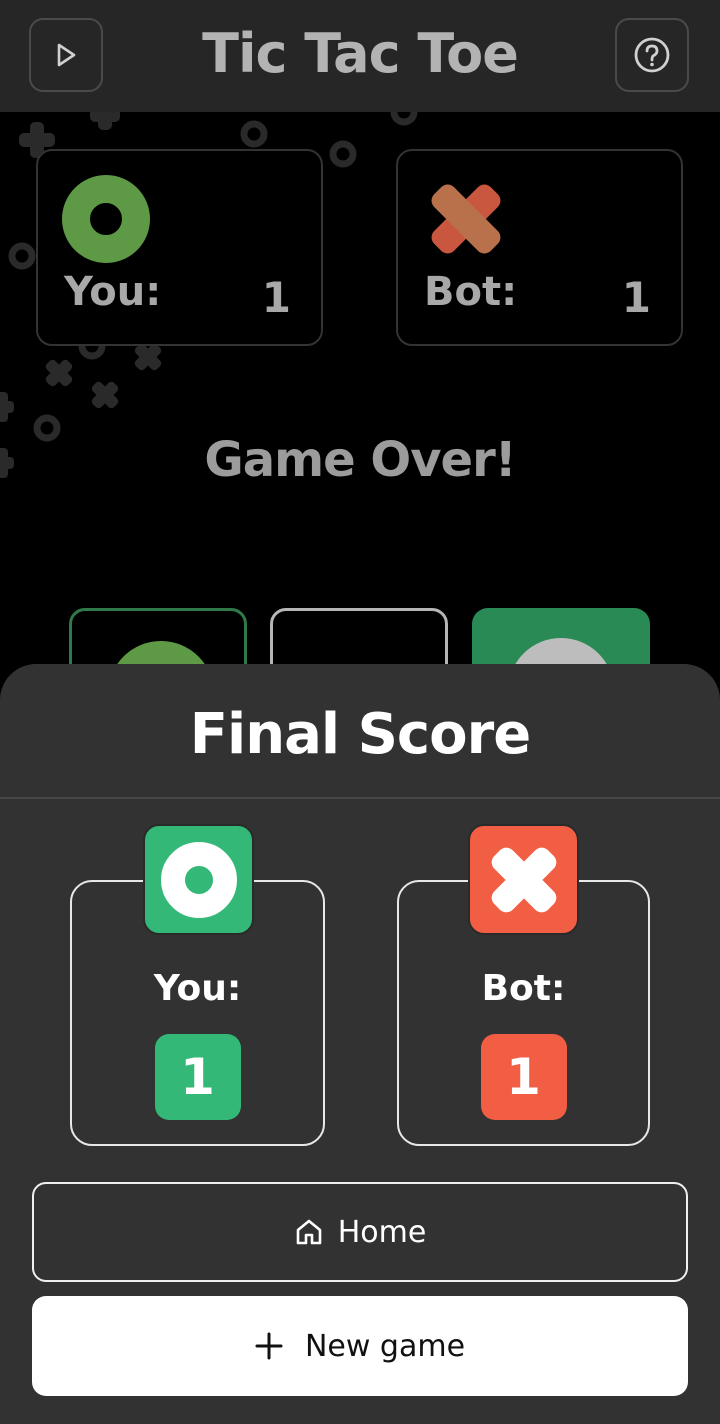 Image resolution: width=720 pixels, height=1424 pixels. I want to click on bot-label: Bot:, so click(471, 292).